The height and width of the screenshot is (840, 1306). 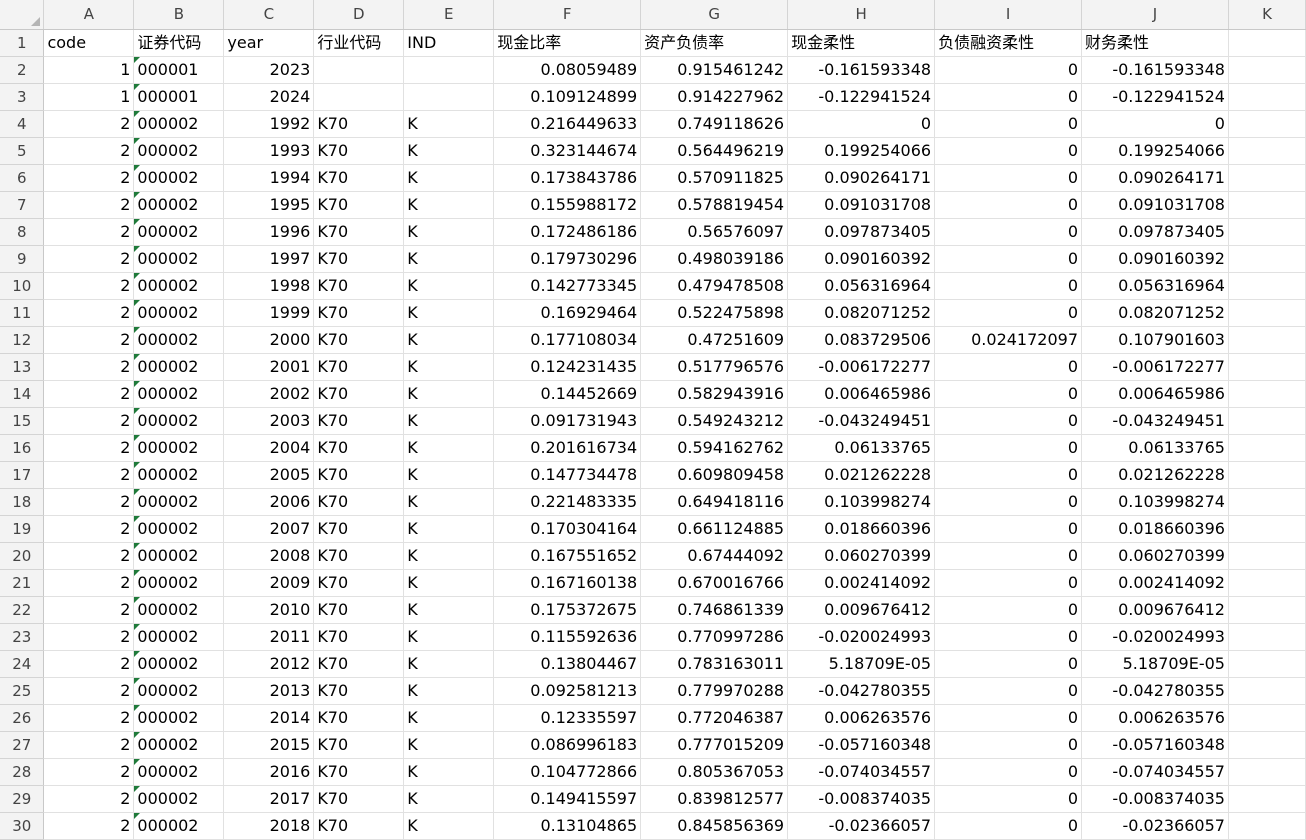 What do you see at coordinates (269, 124) in the screenshot?
I see `cell-year: 1992` at bounding box center [269, 124].